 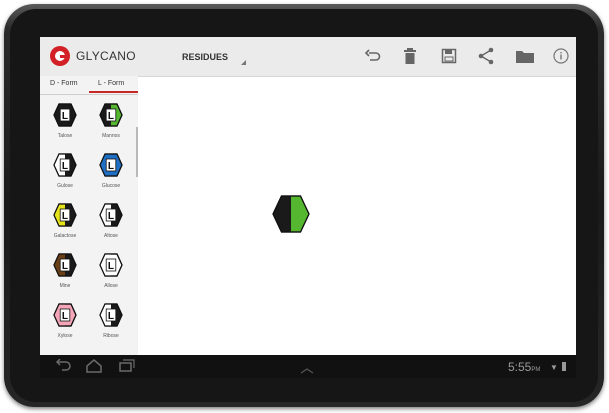 What do you see at coordinates (561, 56) in the screenshot?
I see `info-icon` at bounding box center [561, 56].